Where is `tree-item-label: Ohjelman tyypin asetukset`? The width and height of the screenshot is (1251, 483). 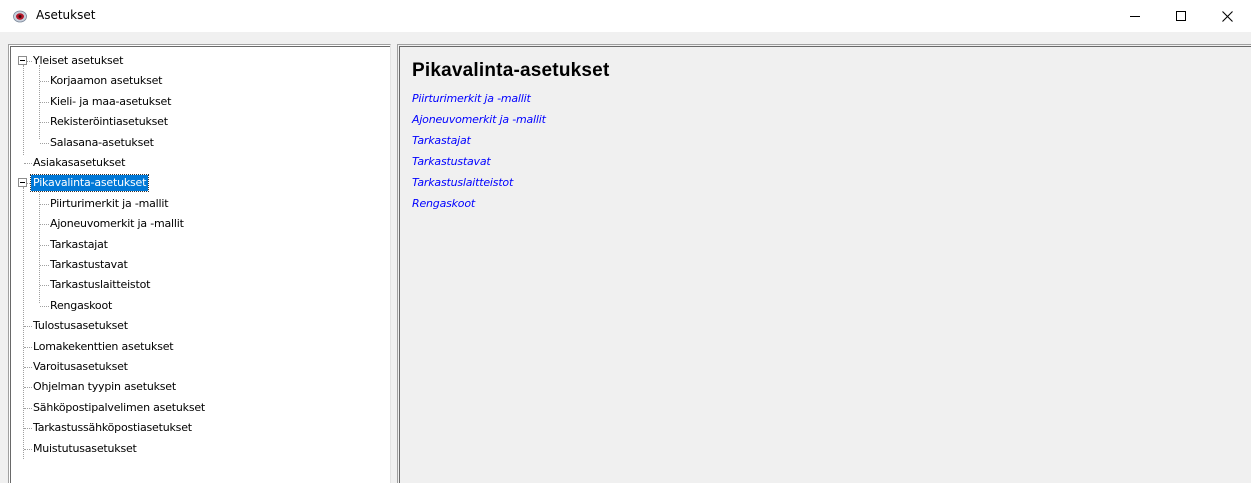 tree-item-label: Ohjelman tyypin asetukset is located at coordinates (104, 387).